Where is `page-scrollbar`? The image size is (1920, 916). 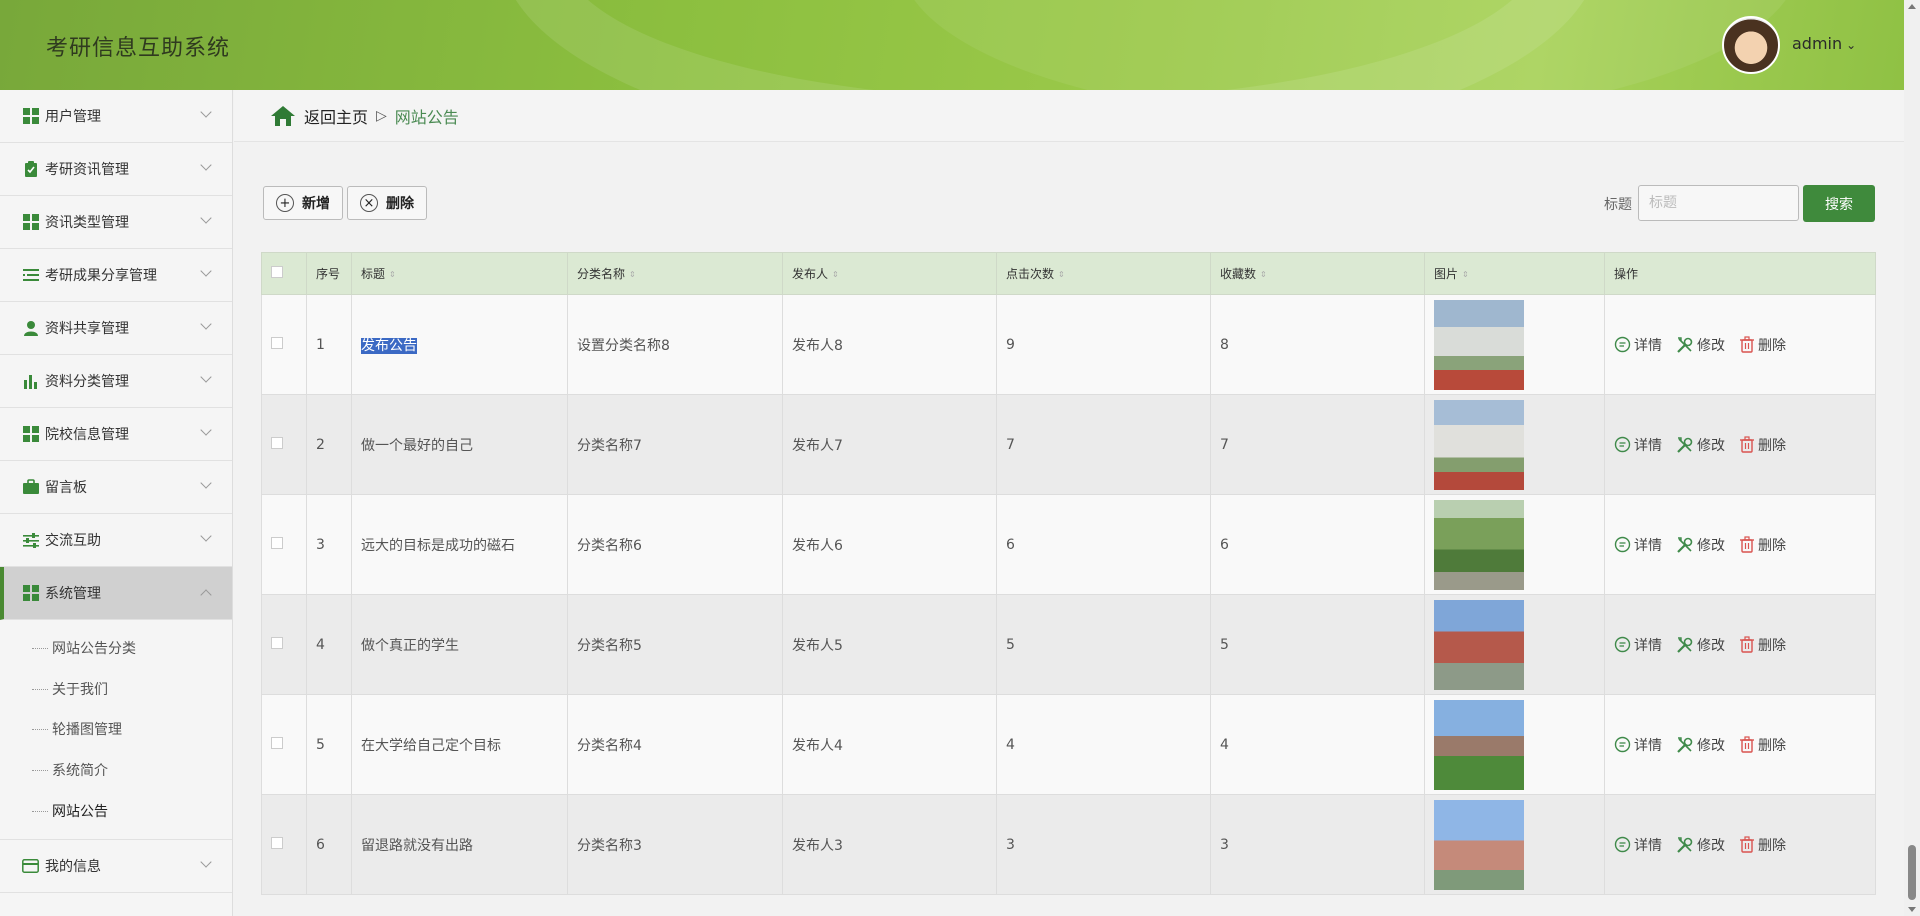 page-scrollbar is located at coordinates (1912, 458).